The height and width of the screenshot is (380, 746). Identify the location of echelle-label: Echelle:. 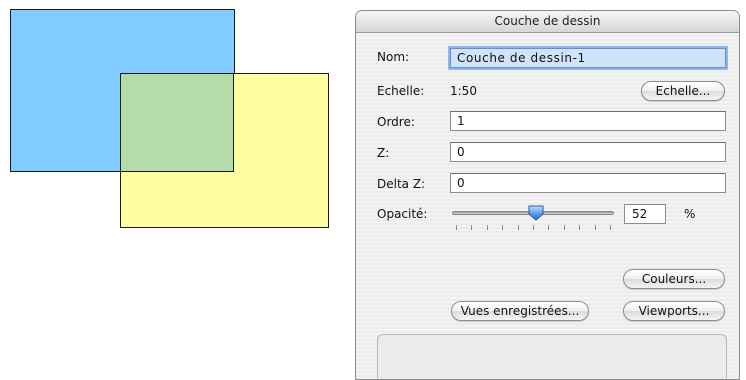
(401, 91).